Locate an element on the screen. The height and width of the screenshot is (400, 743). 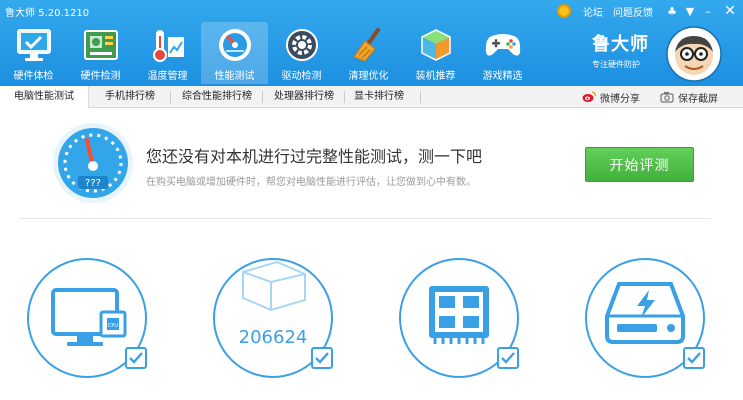
svg-text: CPU is located at coordinates (113, 326).